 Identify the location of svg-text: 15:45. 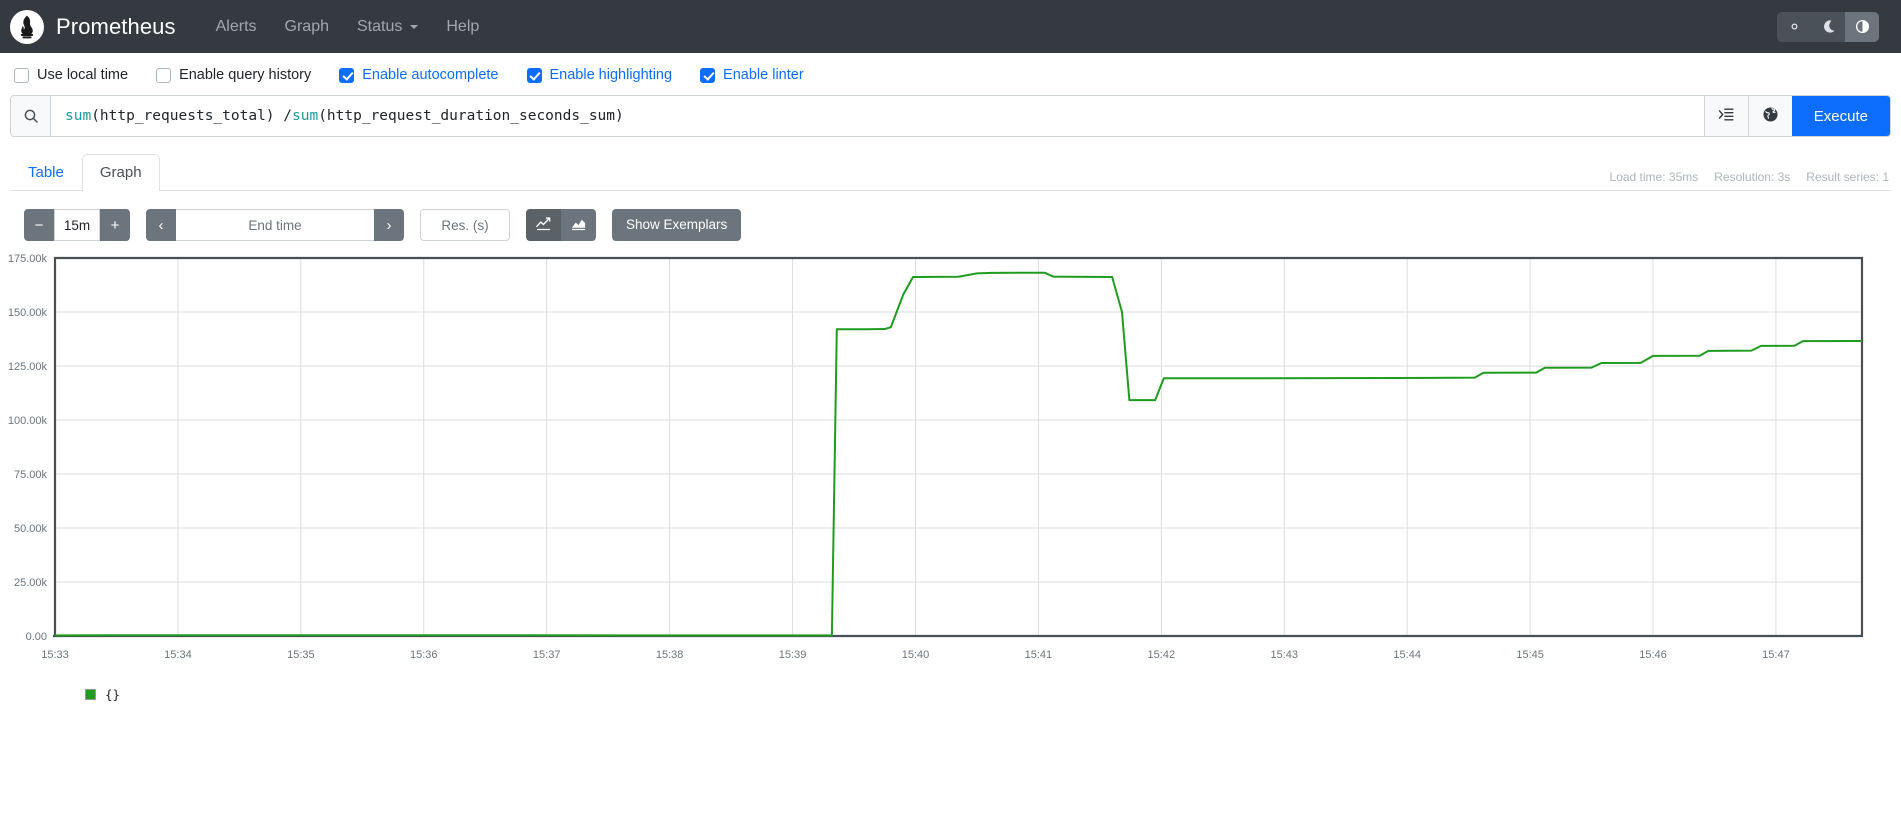
(1530, 655).